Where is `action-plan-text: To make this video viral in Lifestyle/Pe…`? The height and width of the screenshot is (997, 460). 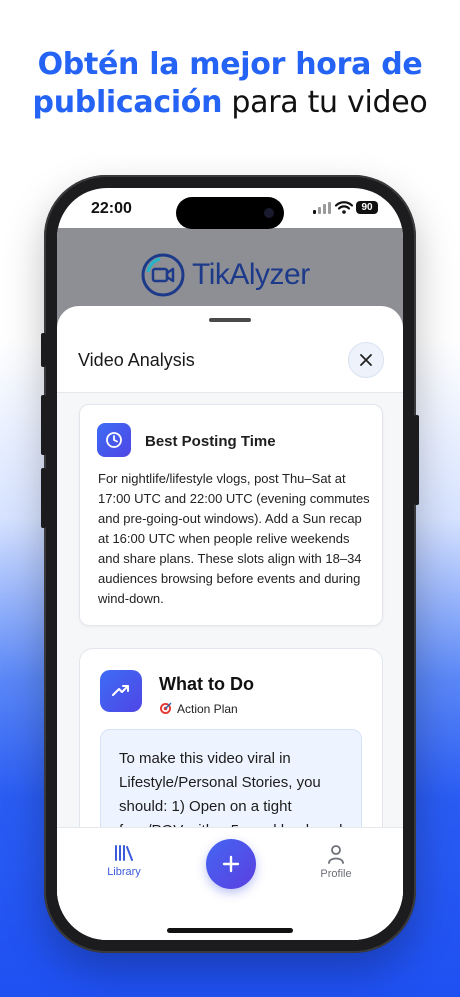
action-plan-text: To make this video viral in Lifestyle/Pe… is located at coordinates (230, 788).